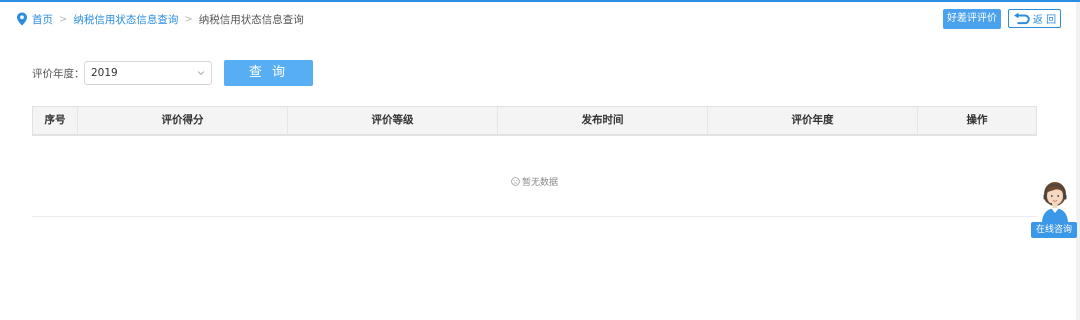 This screenshot has height=320, width=1080. I want to click on column-header-index: 序号, so click(55, 120).